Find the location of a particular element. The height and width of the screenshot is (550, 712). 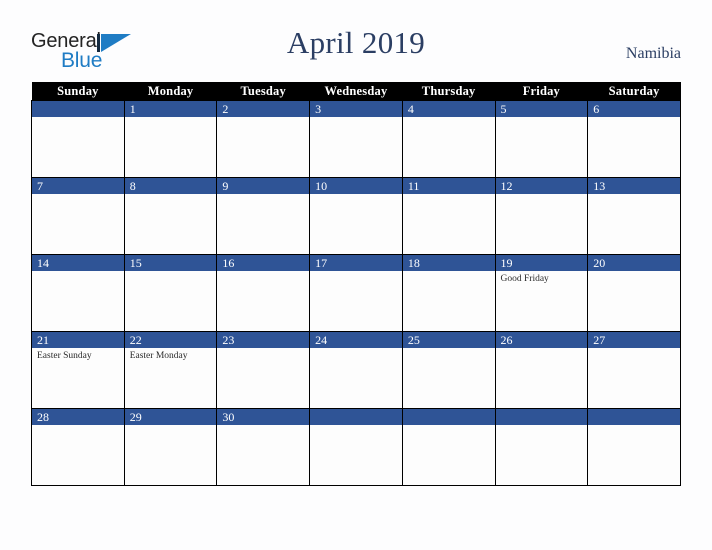

calendar-day-cell: 28 is located at coordinates (78, 447).